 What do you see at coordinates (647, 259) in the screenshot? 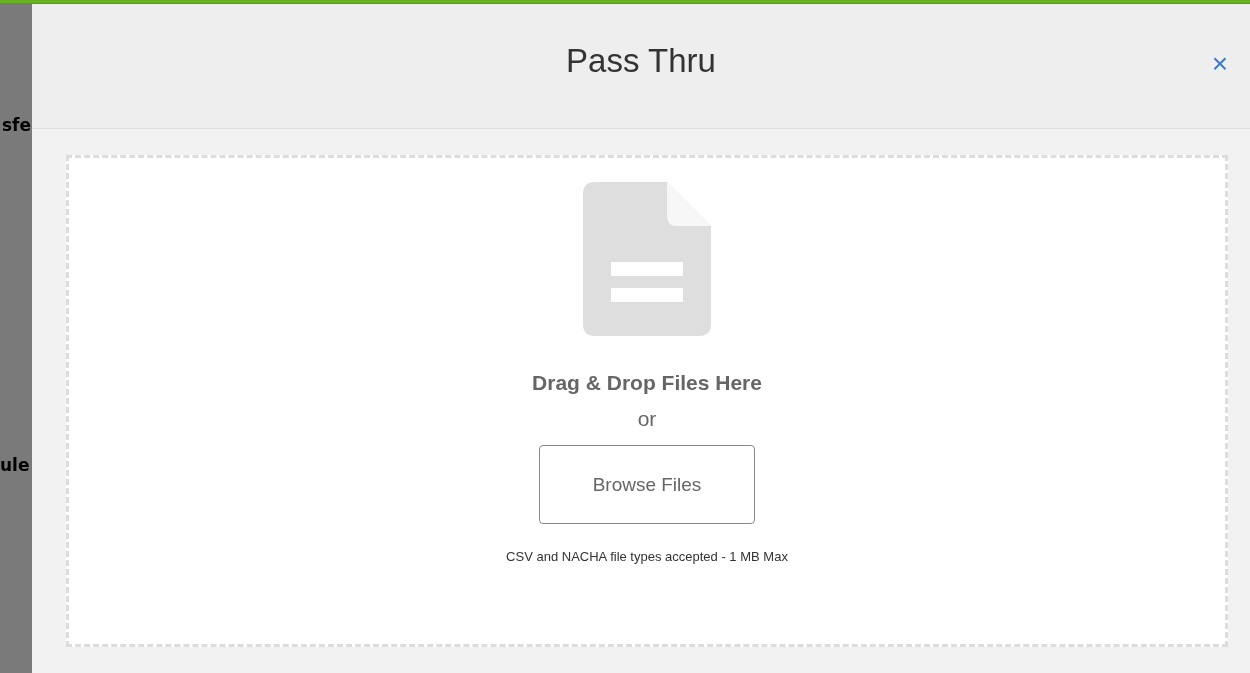
I see `document-icon` at bounding box center [647, 259].